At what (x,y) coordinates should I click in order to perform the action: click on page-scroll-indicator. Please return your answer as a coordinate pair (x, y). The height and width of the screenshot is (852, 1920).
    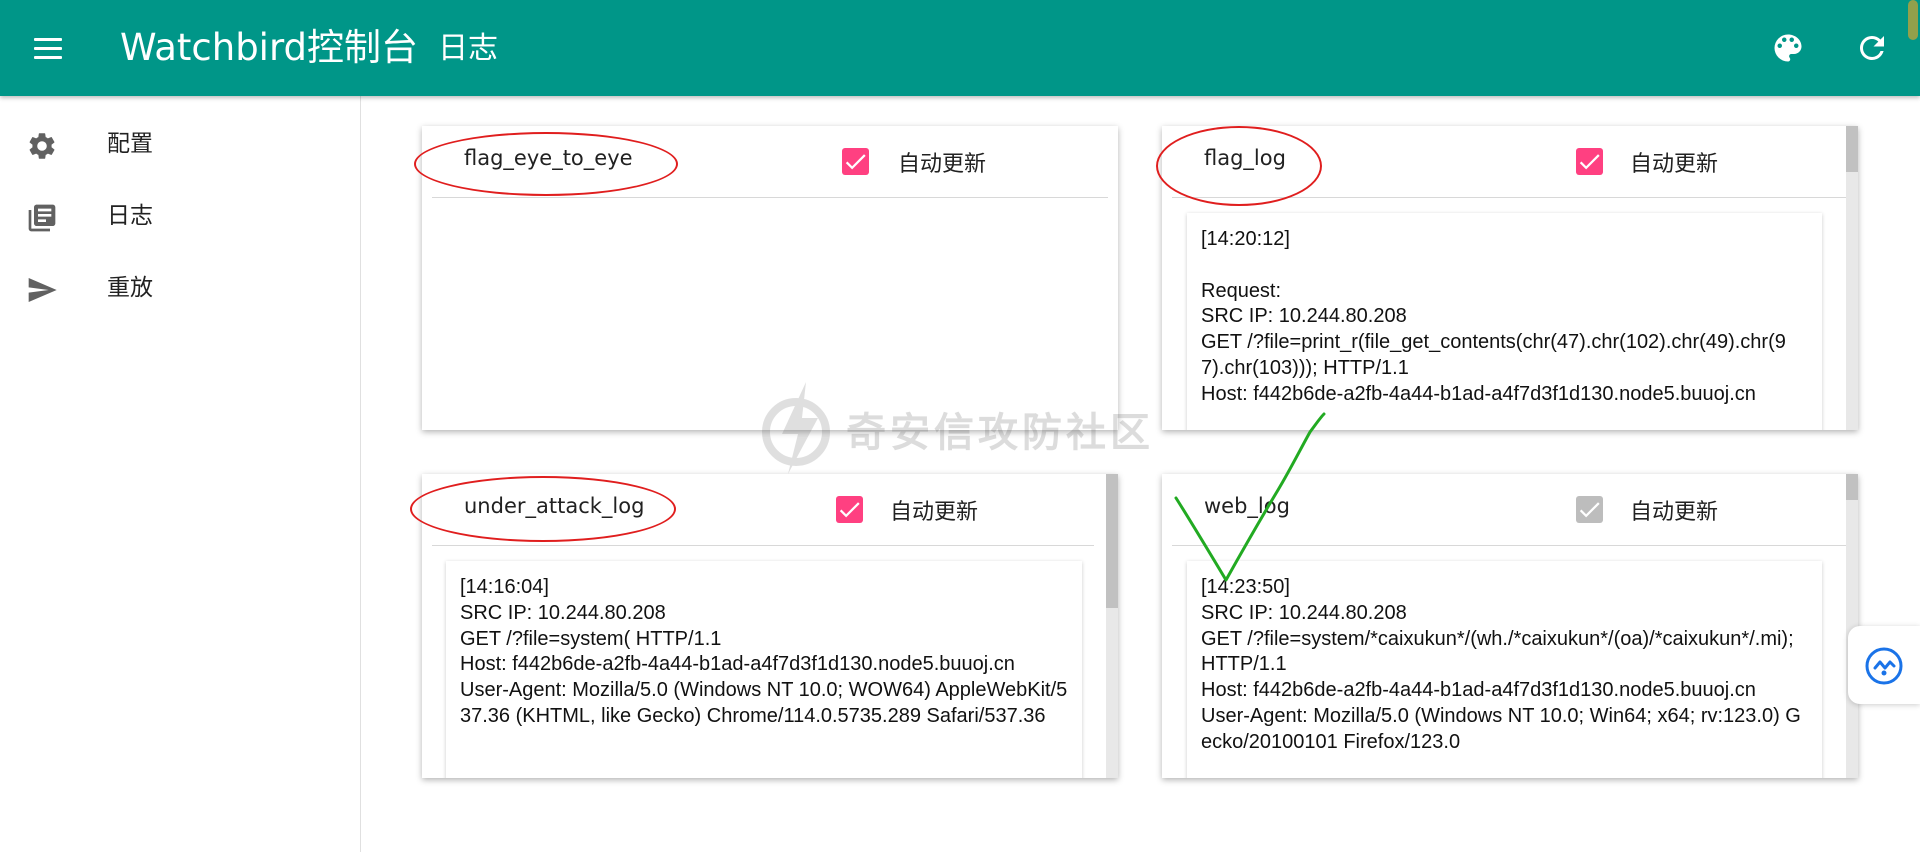
    Looking at the image, I should click on (1913, 20).